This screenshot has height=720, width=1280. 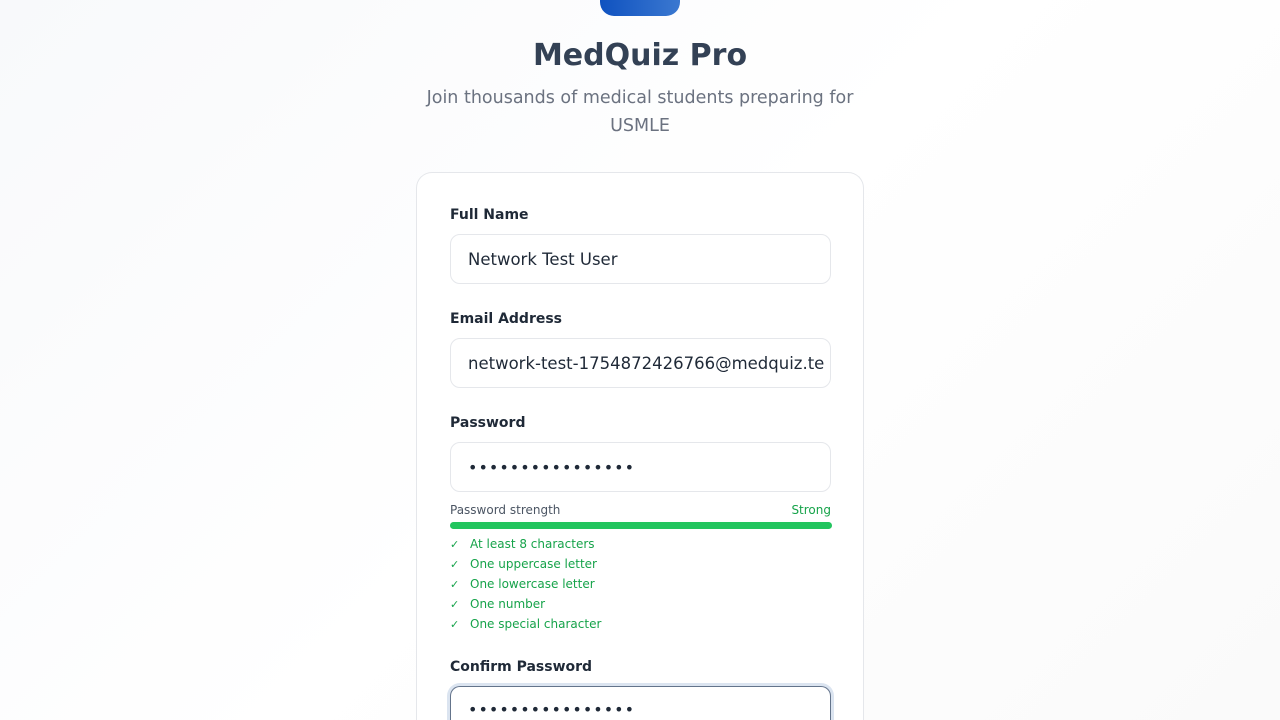 What do you see at coordinates (521, 667) in the screenshot?
I see `confirm-password-label: Confirm Password` at bounding box center [521, 667].